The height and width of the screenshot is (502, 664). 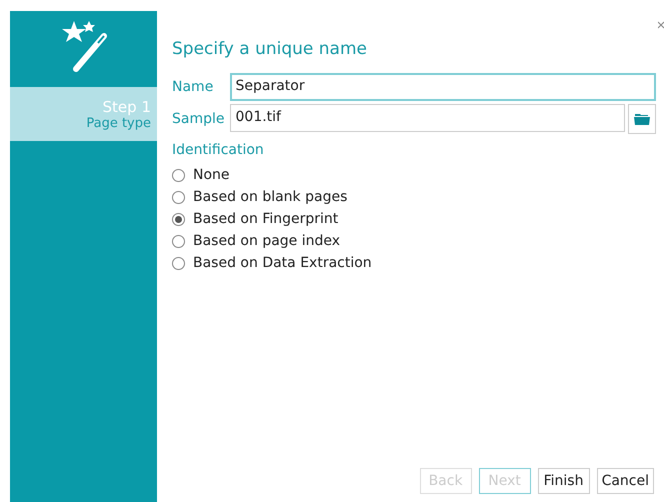 I want to click on browse-button, so click(x=642, y=119).